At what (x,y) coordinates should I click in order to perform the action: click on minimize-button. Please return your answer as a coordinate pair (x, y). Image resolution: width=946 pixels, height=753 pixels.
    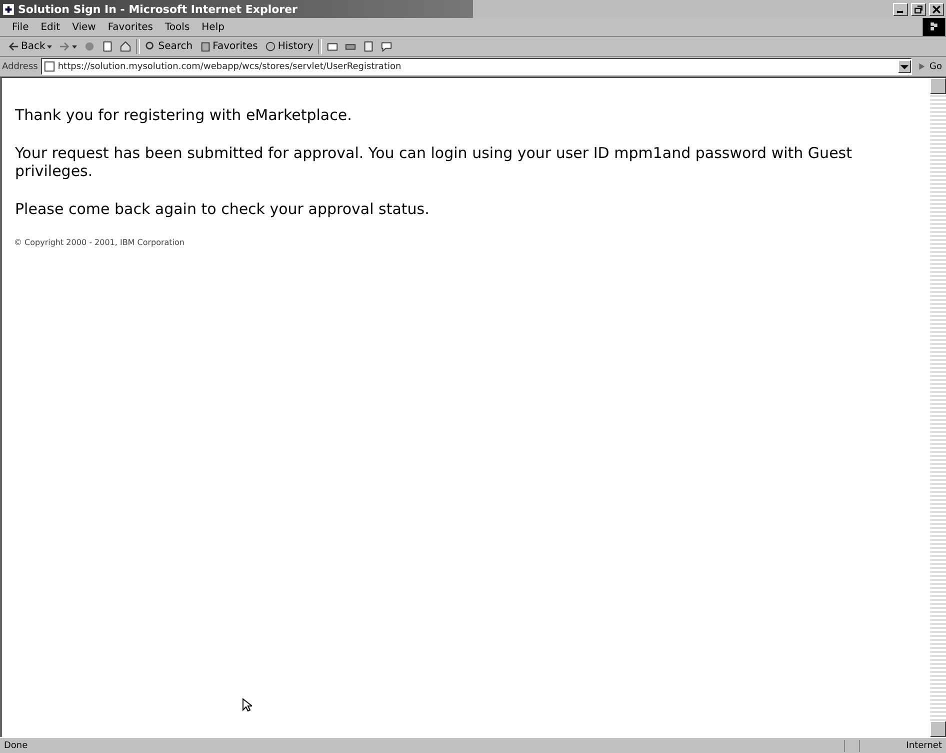
    Looking at the image, I should click on (900, 9).